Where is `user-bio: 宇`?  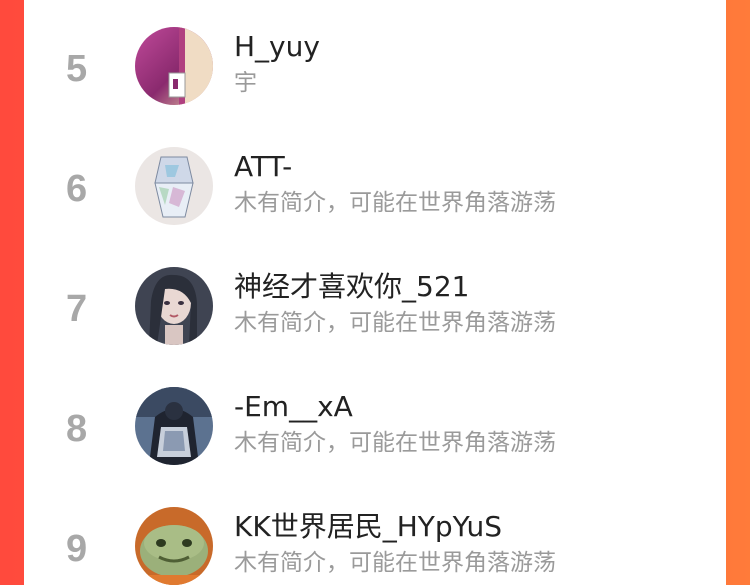
user-bio: 宇 is located at coordinates (245, 83).